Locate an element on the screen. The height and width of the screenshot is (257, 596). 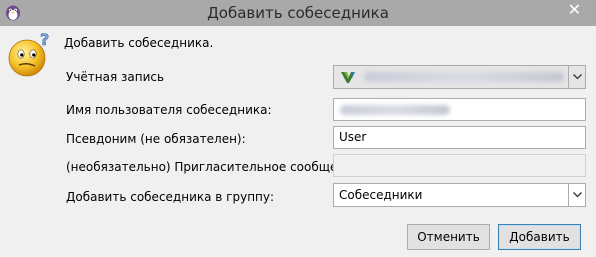
add-button: Добавить is located at coordinates (539, 237).